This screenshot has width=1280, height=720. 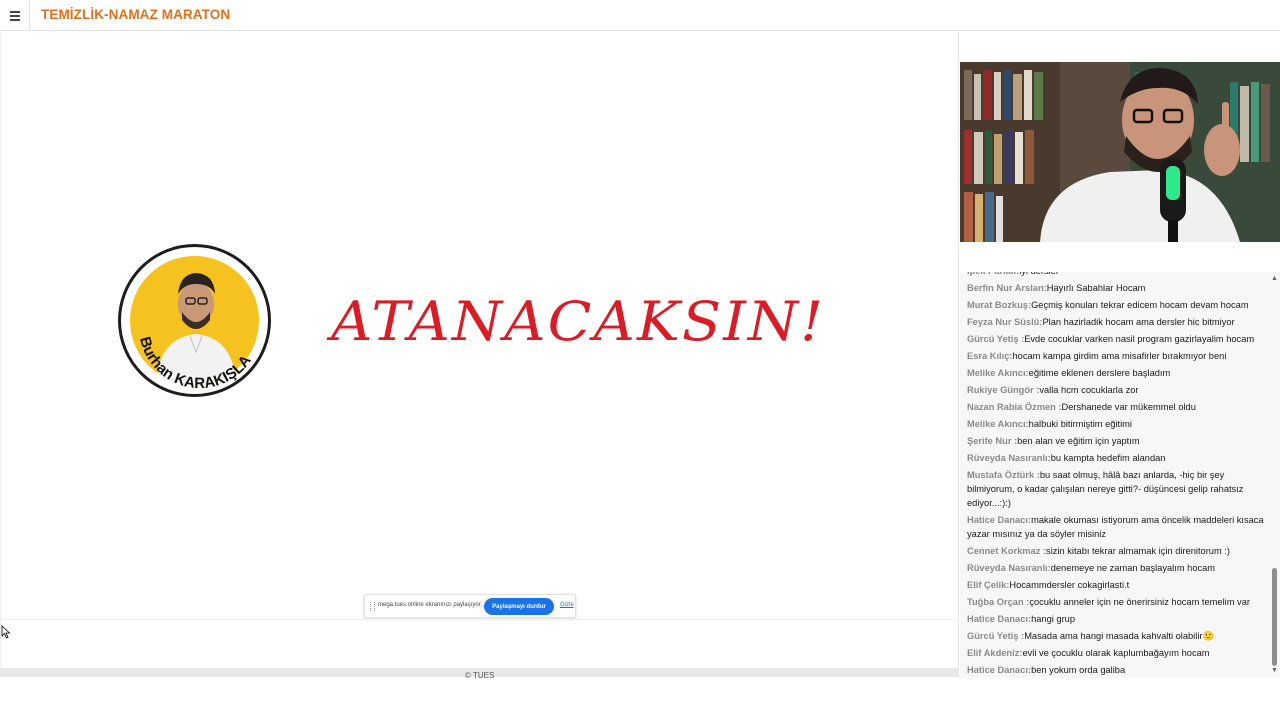 What do you see at coordinates (1080, 423) in the screenshot?
I see `chat-text: halbuki bitirmiştim eğitimi` at bounding box center [1080, 423].